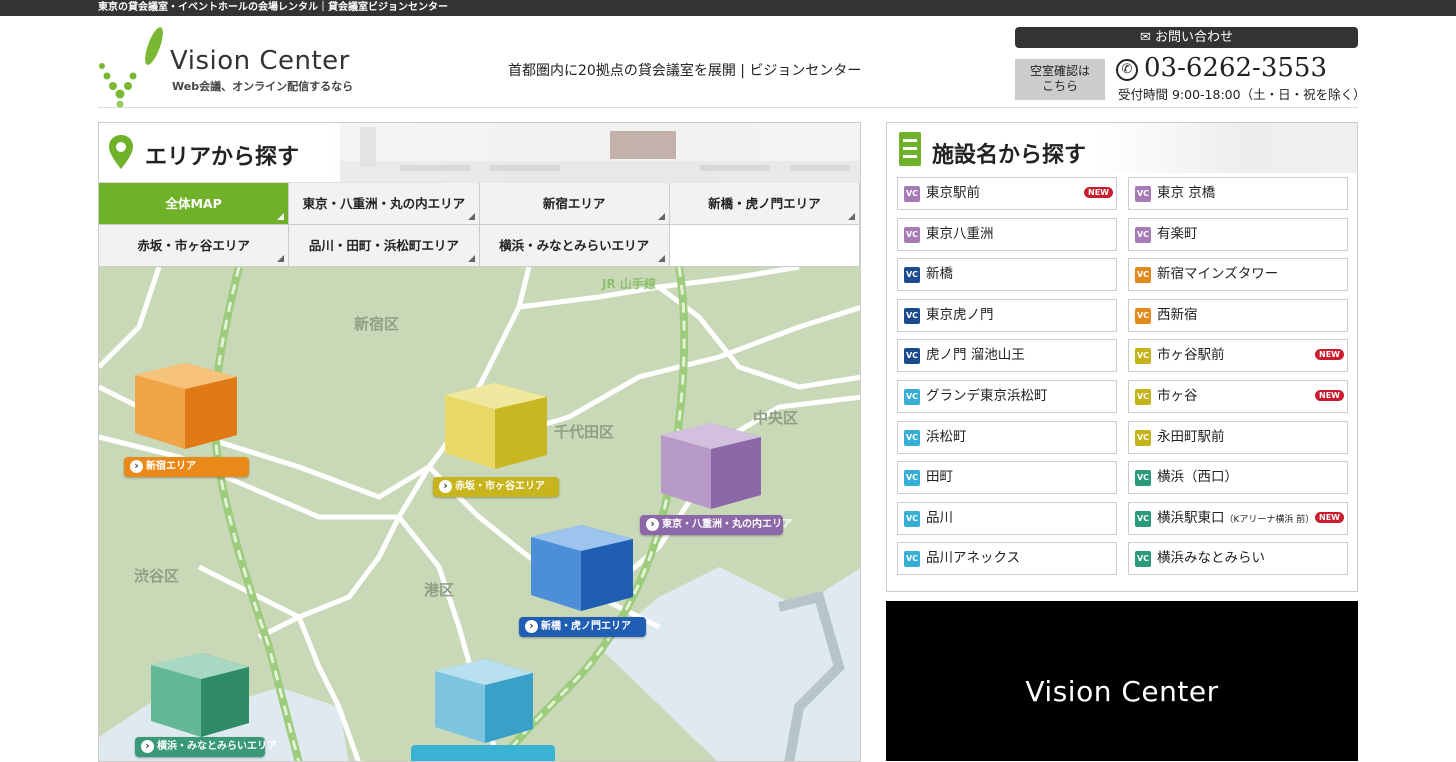  What do you see at coordinates (987, 396) in the screenshot?
I see `facility-name: グランデ東京浜松町` at bounding box center [987, 396].